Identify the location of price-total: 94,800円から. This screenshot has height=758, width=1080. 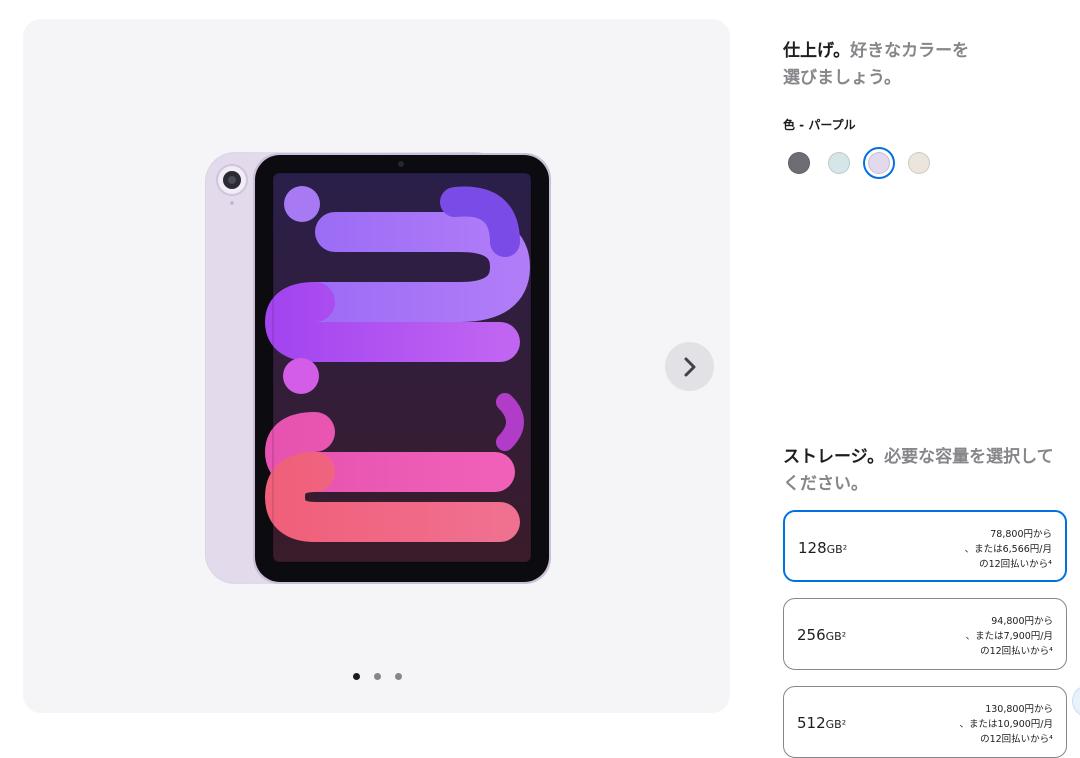
(1022, 621).